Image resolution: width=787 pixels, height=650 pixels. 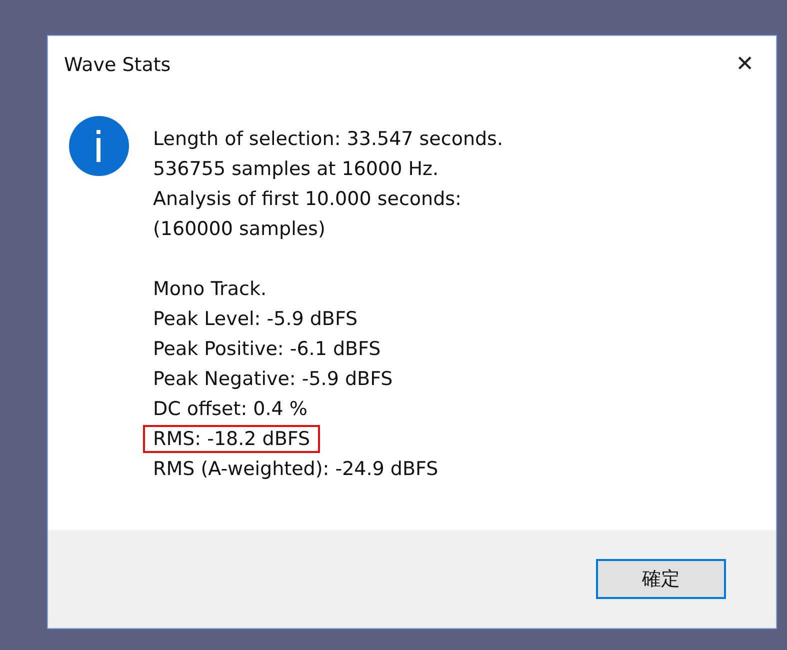 What do you see at coordinates (239, 229) in the screenshot?
I see `stat-line: (160000 samples)` at bounding box center [239, 229].